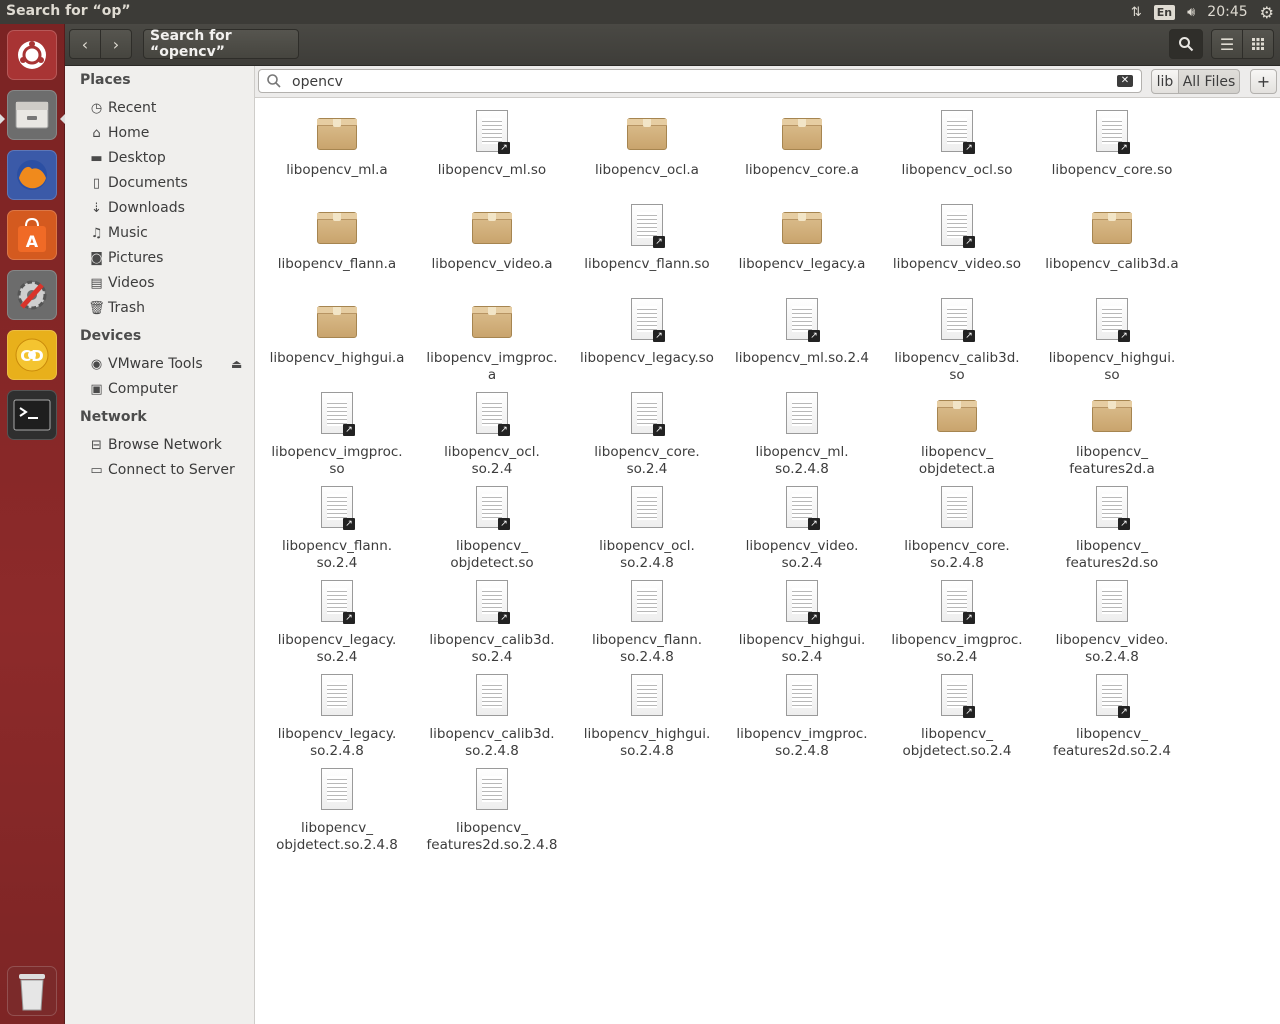 Image resolution: width=1280 pixels, height=1024 pixels. Describe the element at coordinates (957, 714) in the screenshot. I see `file-item: ↗ libopencv_ objdetect.so.2.4` at that location.